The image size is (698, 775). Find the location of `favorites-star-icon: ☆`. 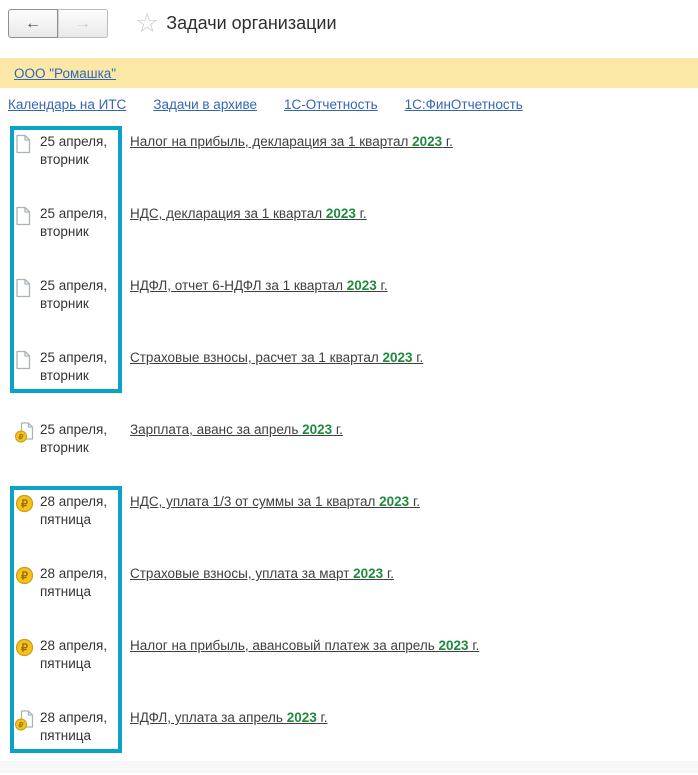

favorites-star-icon: ☆ is located at coordinates (147, 23).